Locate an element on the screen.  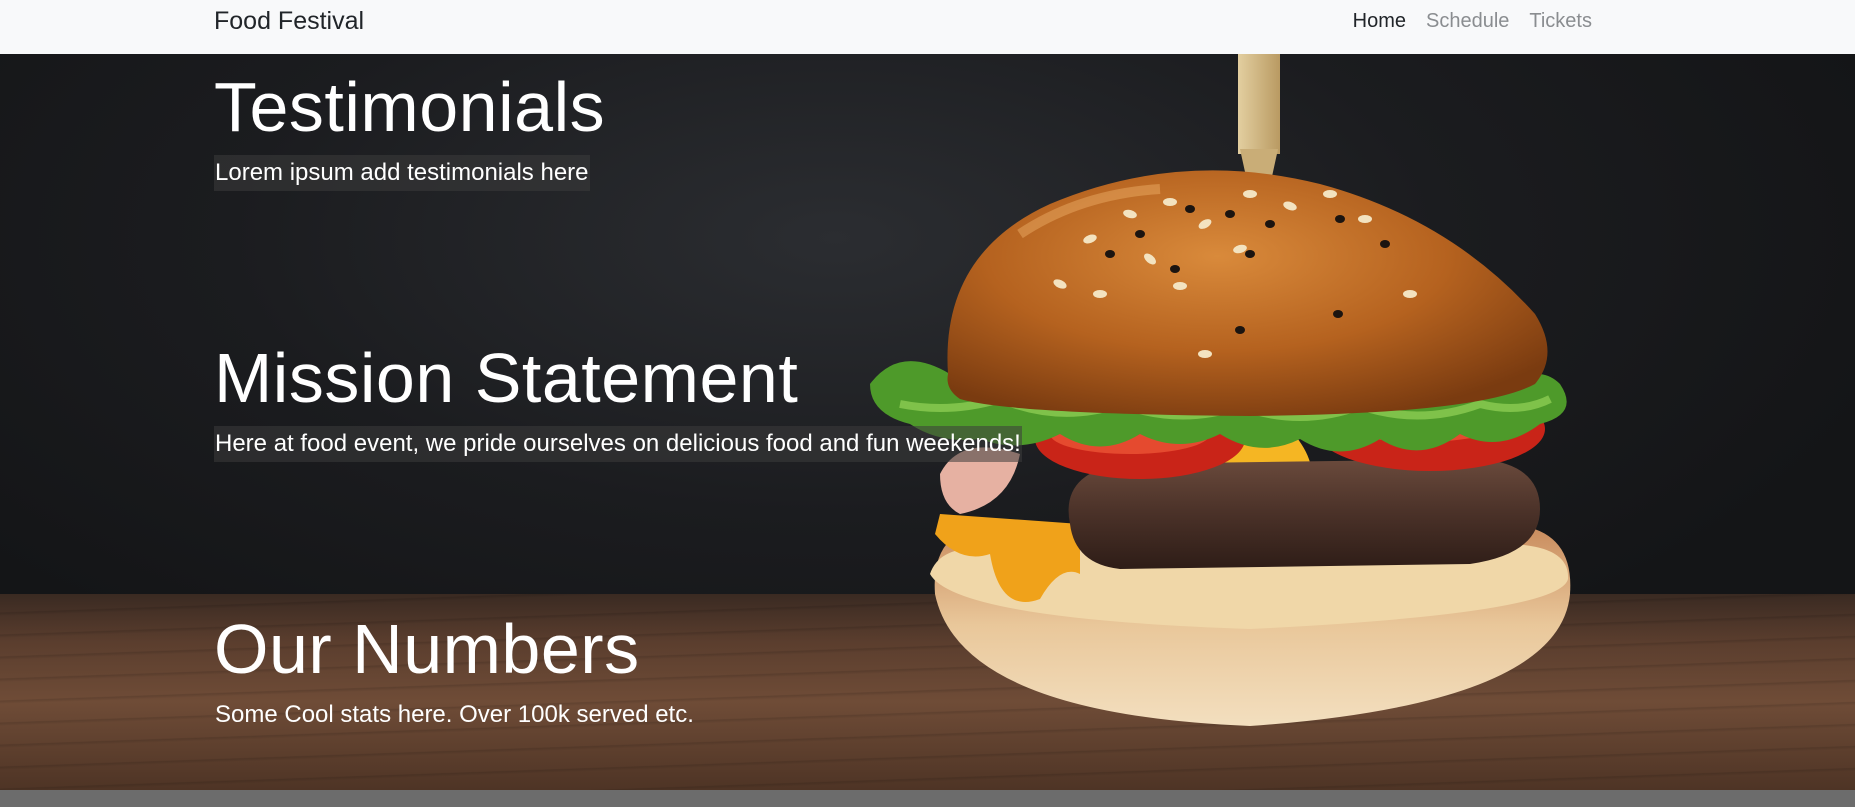
testimonials-text: Lorem ipsum add testimonials here is located at coordinates (402, 173).